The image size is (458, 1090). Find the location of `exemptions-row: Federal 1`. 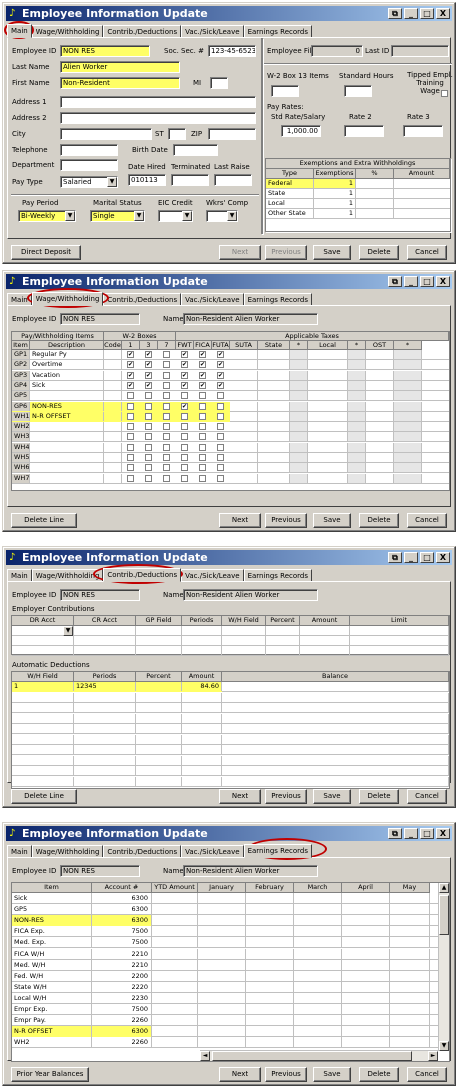

exemptions-row: Federal 1 is located at coordinates (358, 184).